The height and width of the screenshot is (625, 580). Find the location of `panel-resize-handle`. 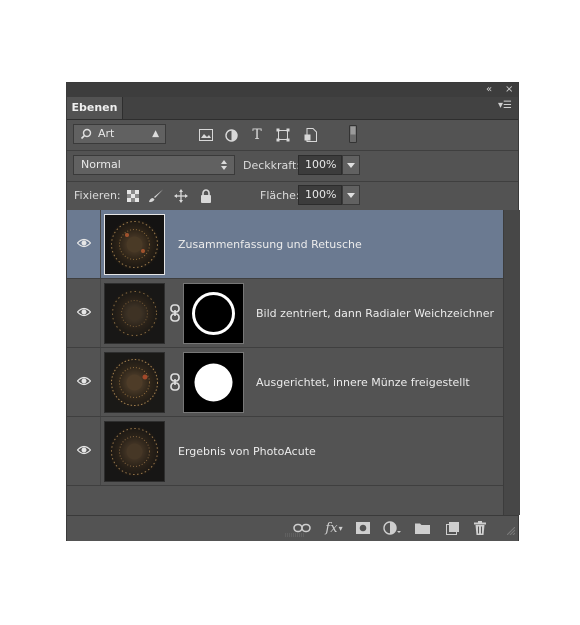

panel-resize-handle is located at coordinates (295, 533).